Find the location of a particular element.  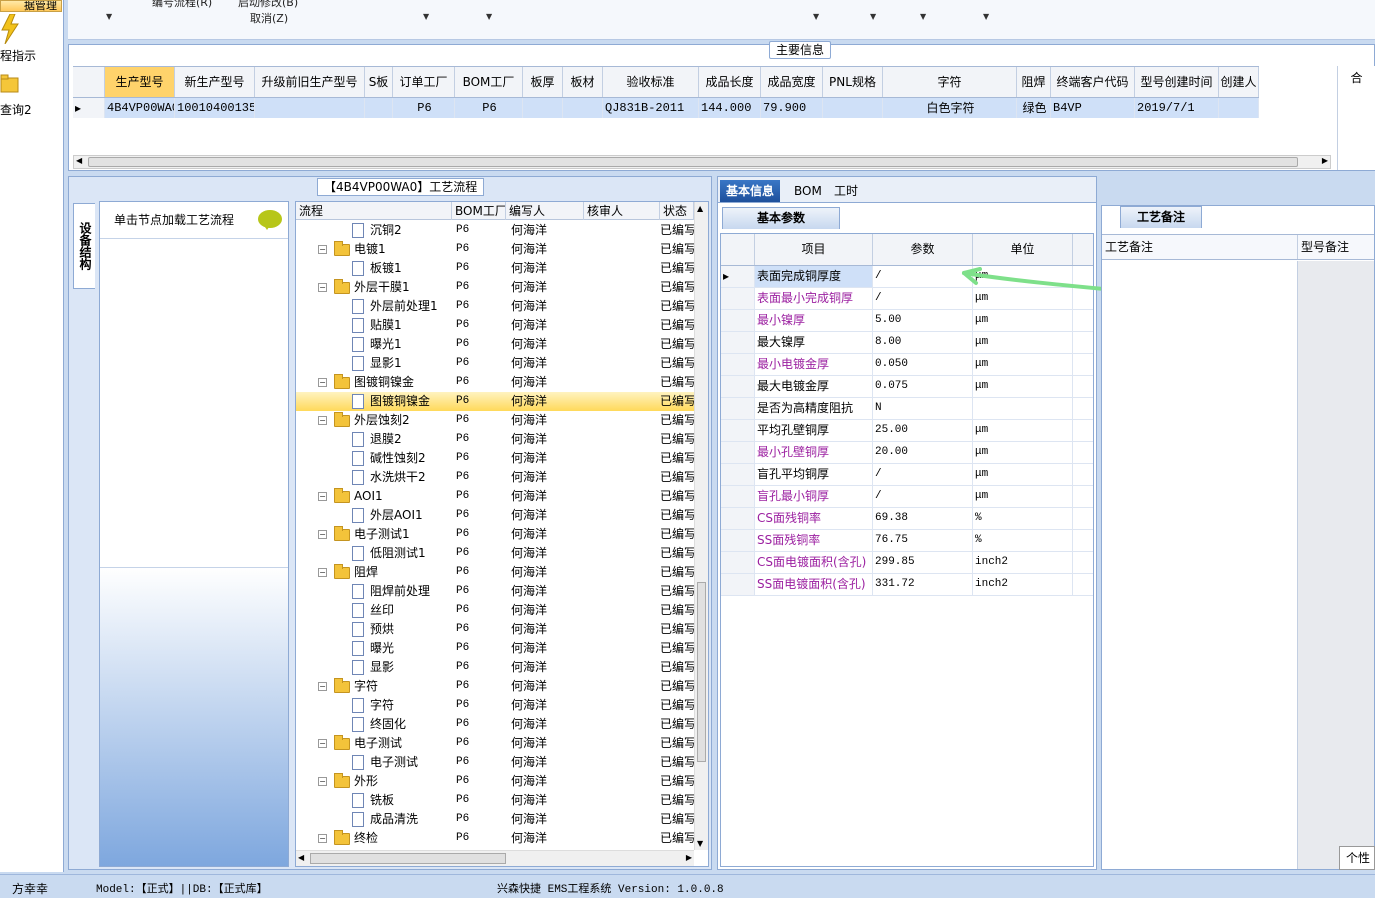

param-item: SS面电镀面积(含孔) is located at coordinates (814, 584).